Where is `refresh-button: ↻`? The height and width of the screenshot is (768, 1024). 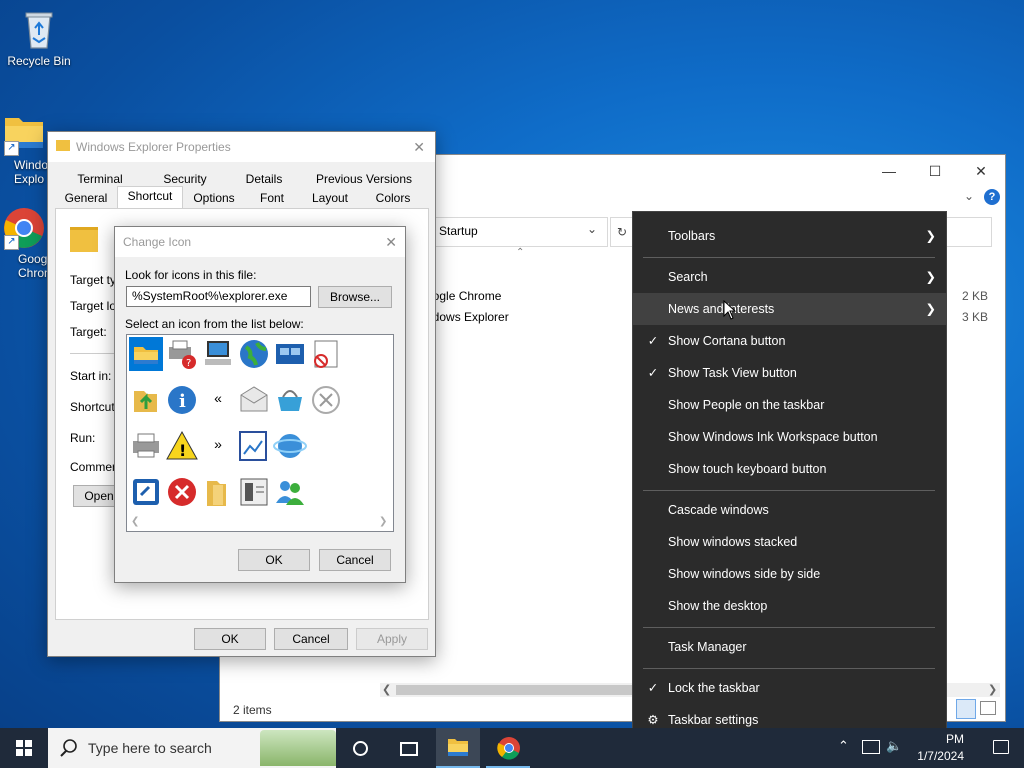 refresh-button: ↻ is located at coordinates (622, 232).